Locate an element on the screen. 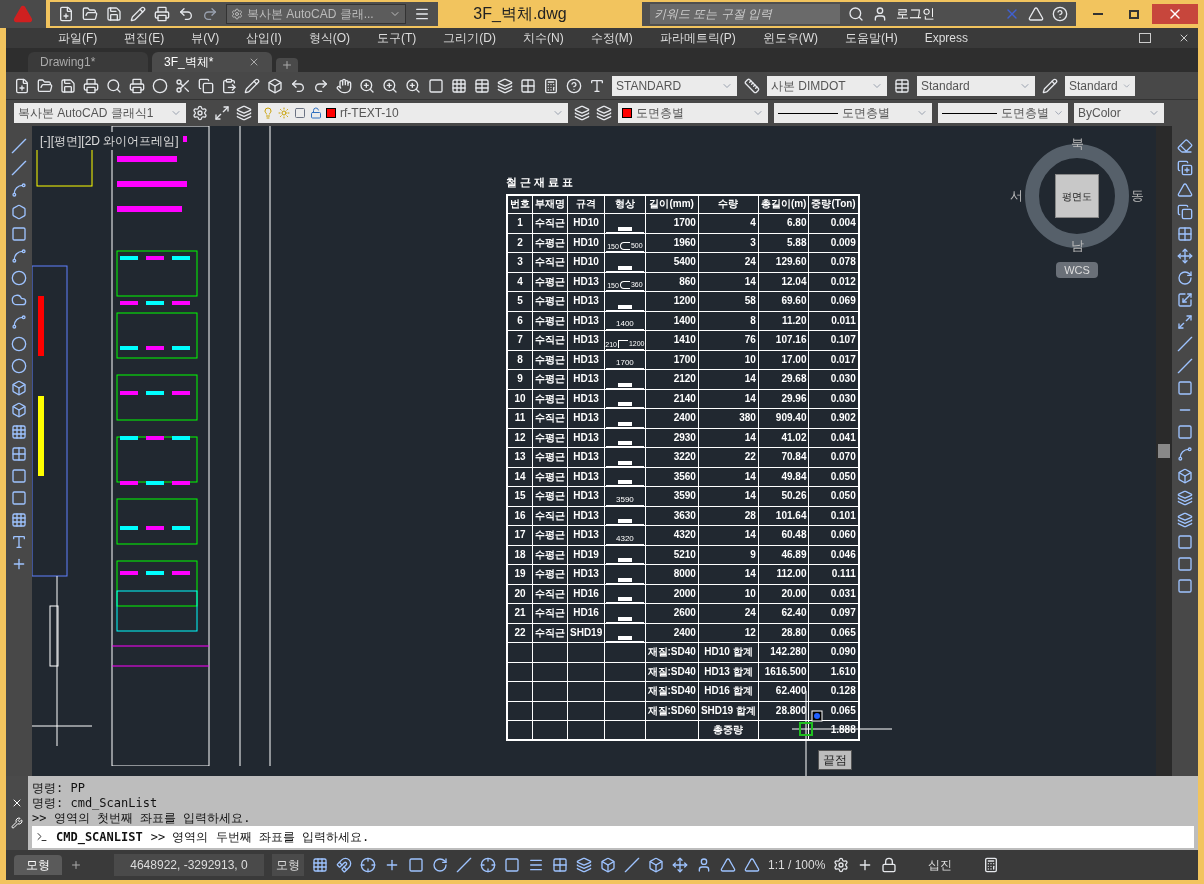 Image resolution: width=1204 pixels, height=884 pixels. close-tab-icon is located at coordinates (254, 62).